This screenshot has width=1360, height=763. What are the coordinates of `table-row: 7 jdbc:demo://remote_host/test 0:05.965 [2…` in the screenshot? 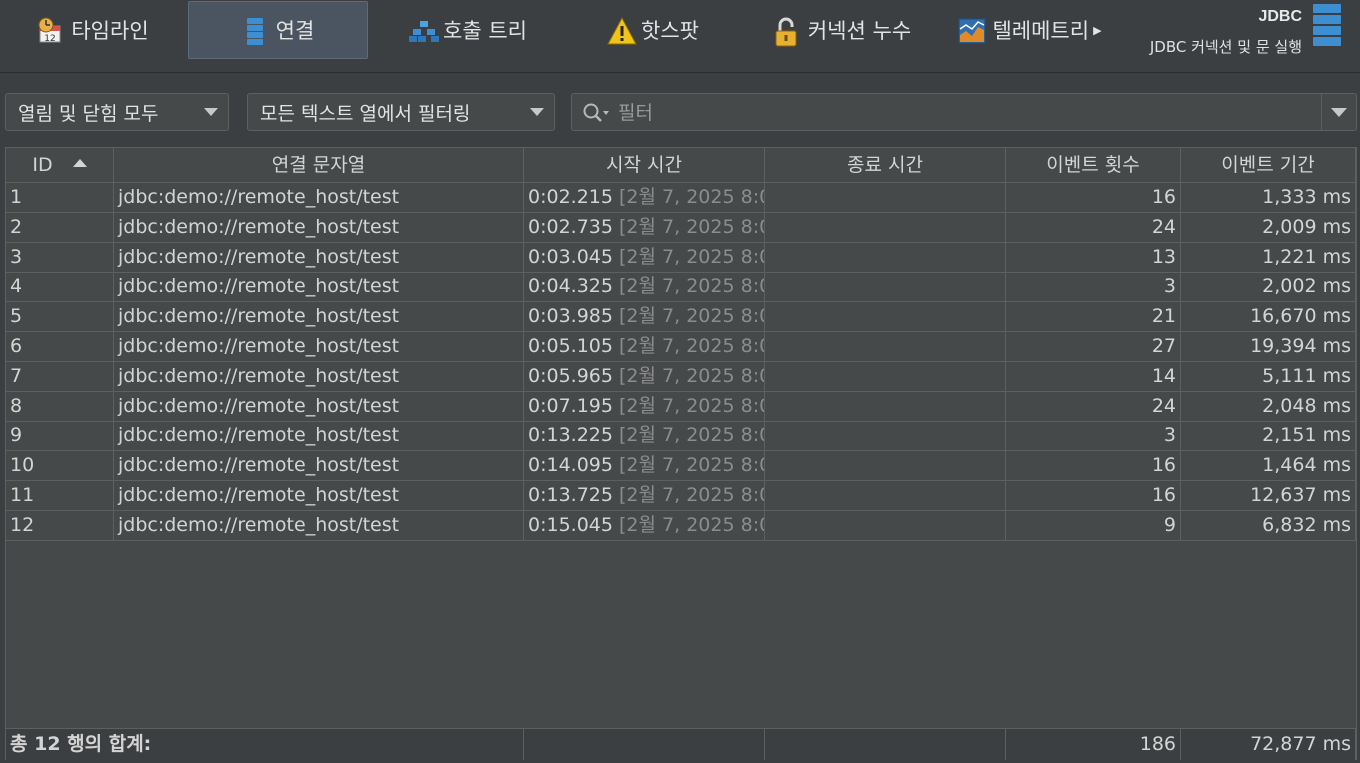 It's located at (681, 376).